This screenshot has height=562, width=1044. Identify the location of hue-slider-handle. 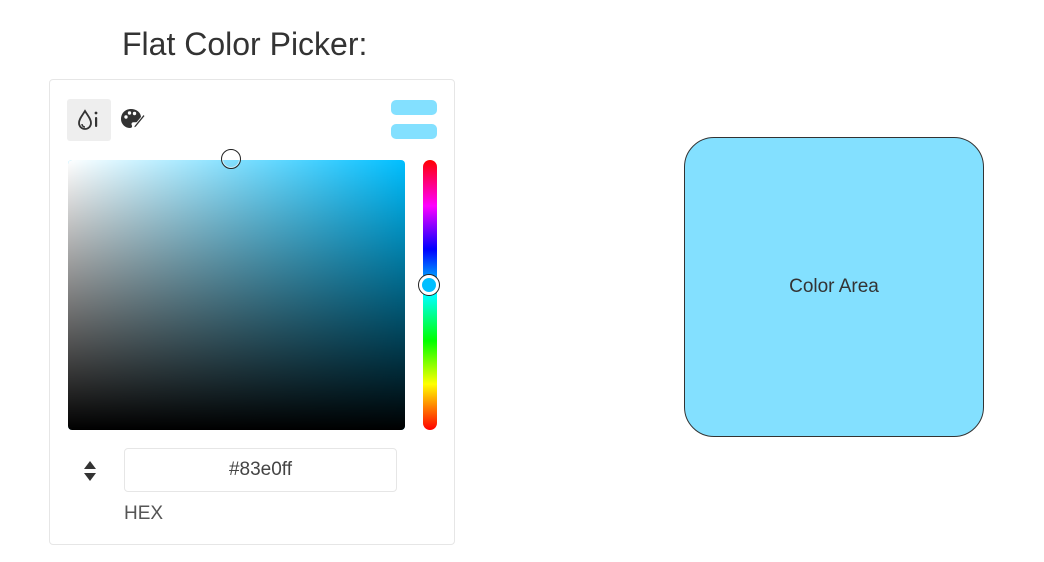
(429, 285).